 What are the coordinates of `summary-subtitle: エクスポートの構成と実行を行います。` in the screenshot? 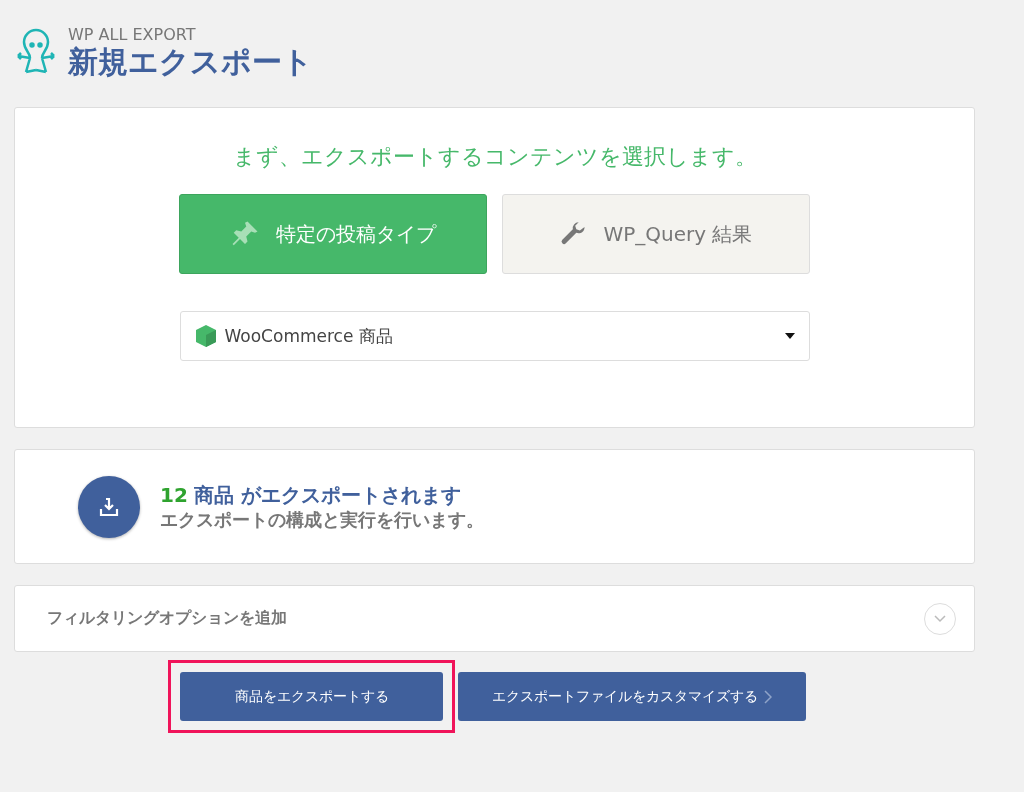 It's located at (322, 519).